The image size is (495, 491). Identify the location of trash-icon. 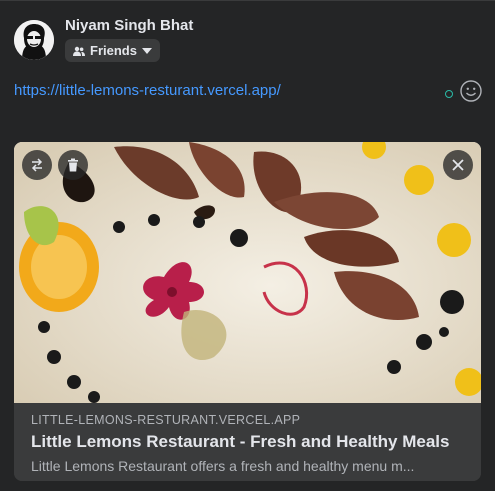
(73, 165).